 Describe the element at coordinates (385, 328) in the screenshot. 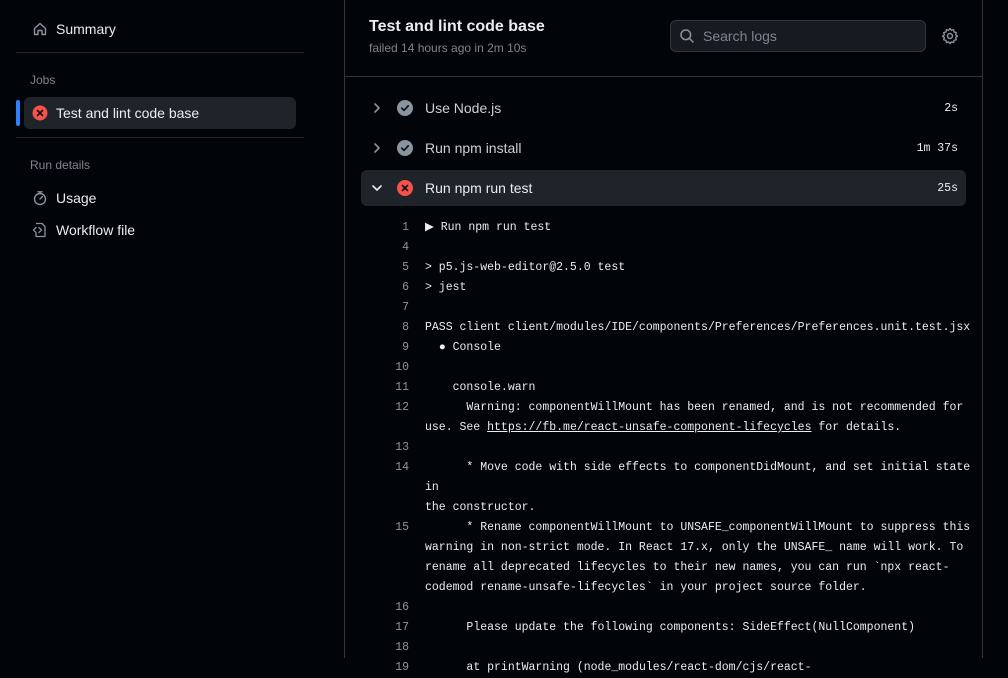

I see `log-line-number: 8` at that location.